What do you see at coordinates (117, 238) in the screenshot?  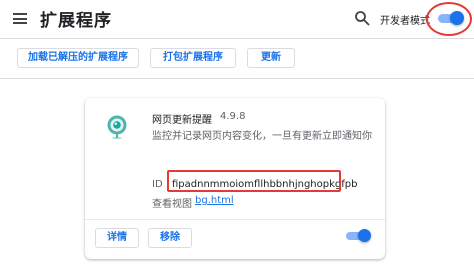 I see `details-button: 详情` at bounding box center [117, 238].